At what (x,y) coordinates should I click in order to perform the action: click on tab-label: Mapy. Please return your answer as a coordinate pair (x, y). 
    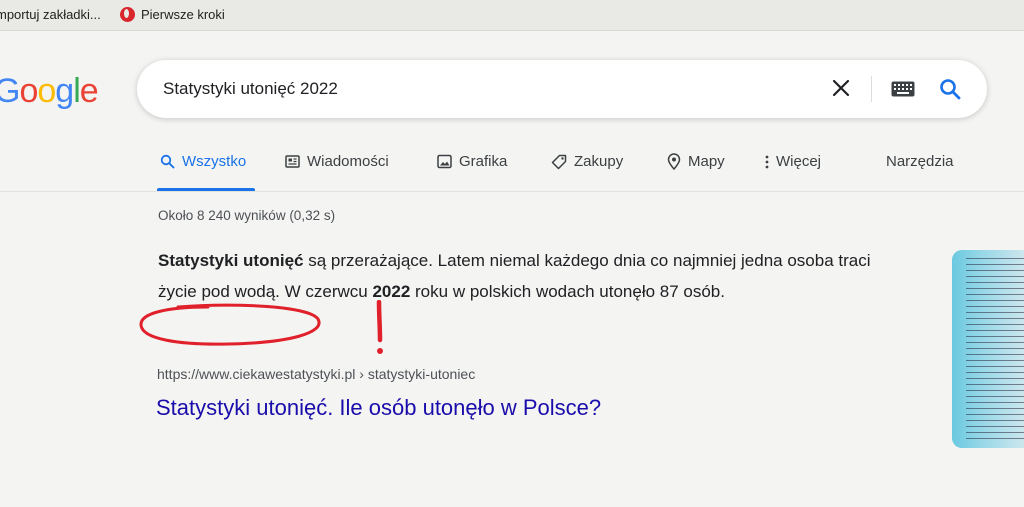
    Looking at the image, I should click on (706, 161).